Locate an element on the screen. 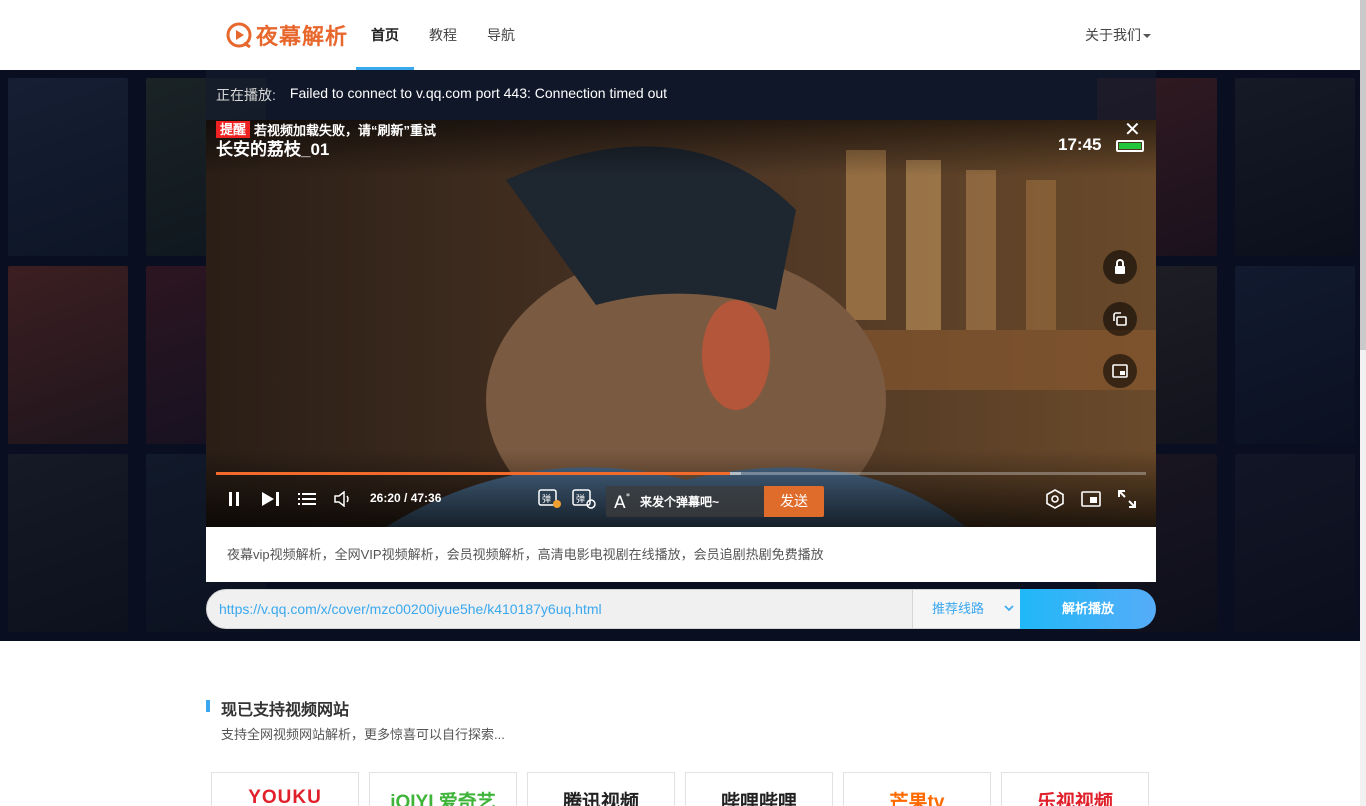  progress-bar is located at coordinates (681, 473).